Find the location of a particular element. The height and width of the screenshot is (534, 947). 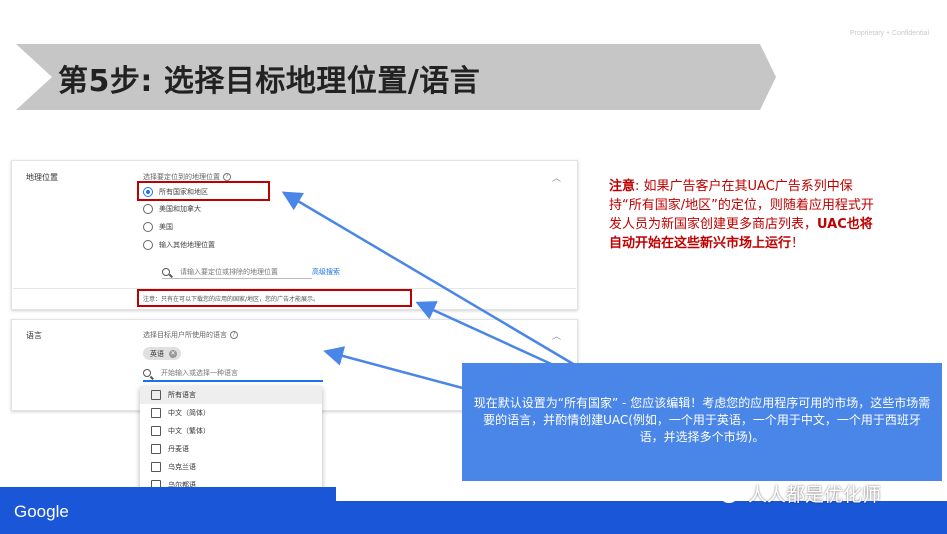

arrow-to-all-countries is located at coordinates (431, 280).